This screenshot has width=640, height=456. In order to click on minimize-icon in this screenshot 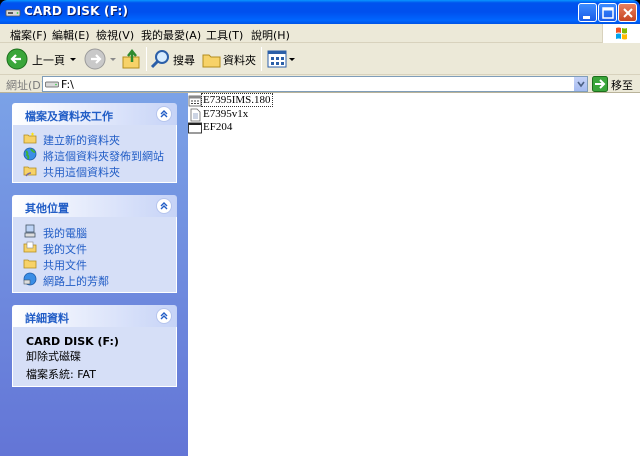, I will do `click(586, 17)`.